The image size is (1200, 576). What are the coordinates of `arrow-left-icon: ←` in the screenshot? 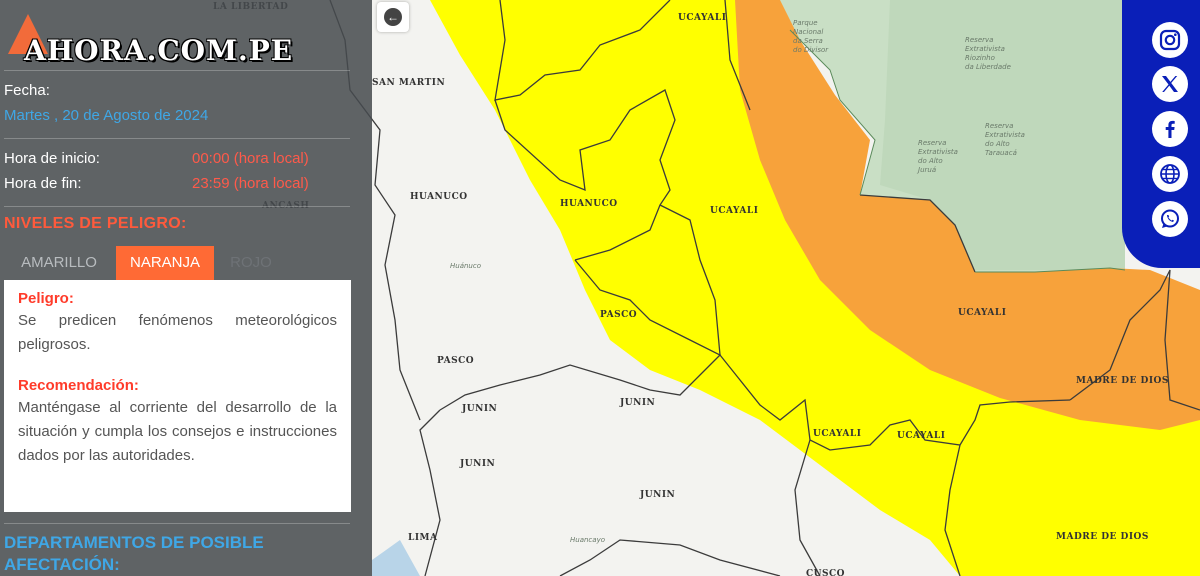 It's located at (393, 17).